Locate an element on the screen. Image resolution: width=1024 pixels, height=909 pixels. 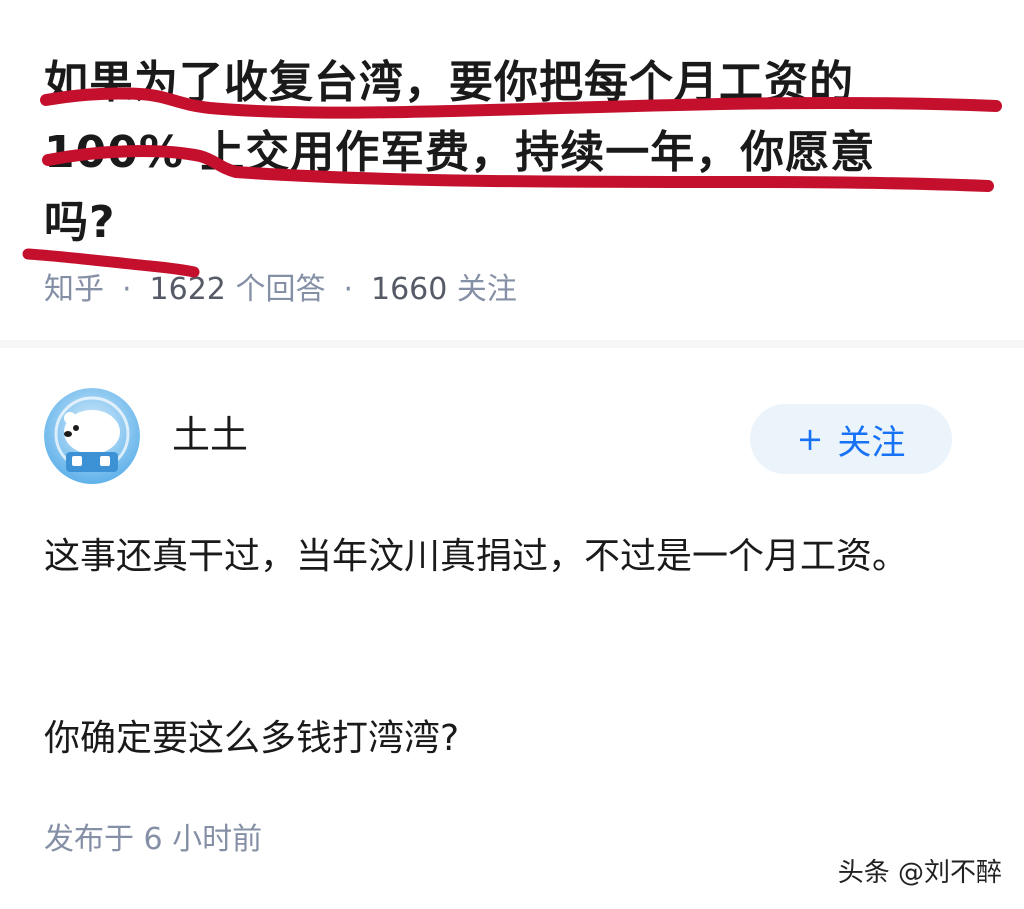
answer-paragraph: 这事还真干过，当年汶川真捐过，不过是一个月工资。 is located at coordinates (476, 556).